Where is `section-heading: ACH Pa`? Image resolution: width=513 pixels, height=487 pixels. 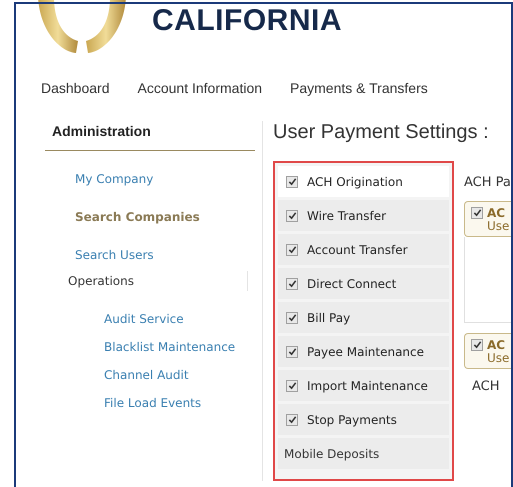
section-heading: ACH Pa is located at coordinates (488, 183).